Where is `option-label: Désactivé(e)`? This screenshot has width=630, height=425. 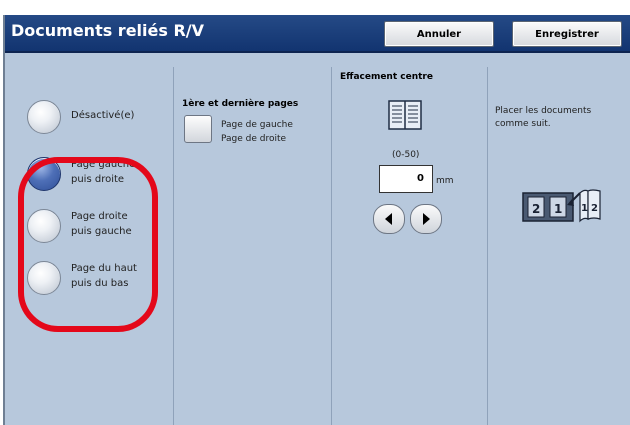 option-label: Désactivé(e) is located at coordinates (103, 115).